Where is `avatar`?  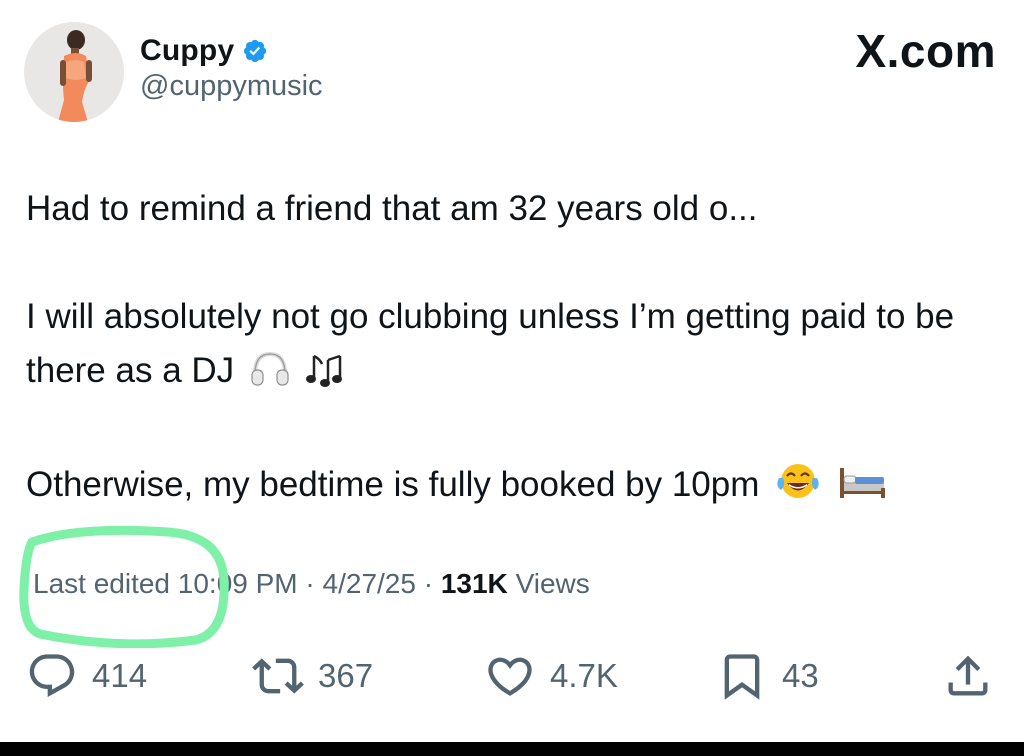 avatar is located at coordinates (74, 72).